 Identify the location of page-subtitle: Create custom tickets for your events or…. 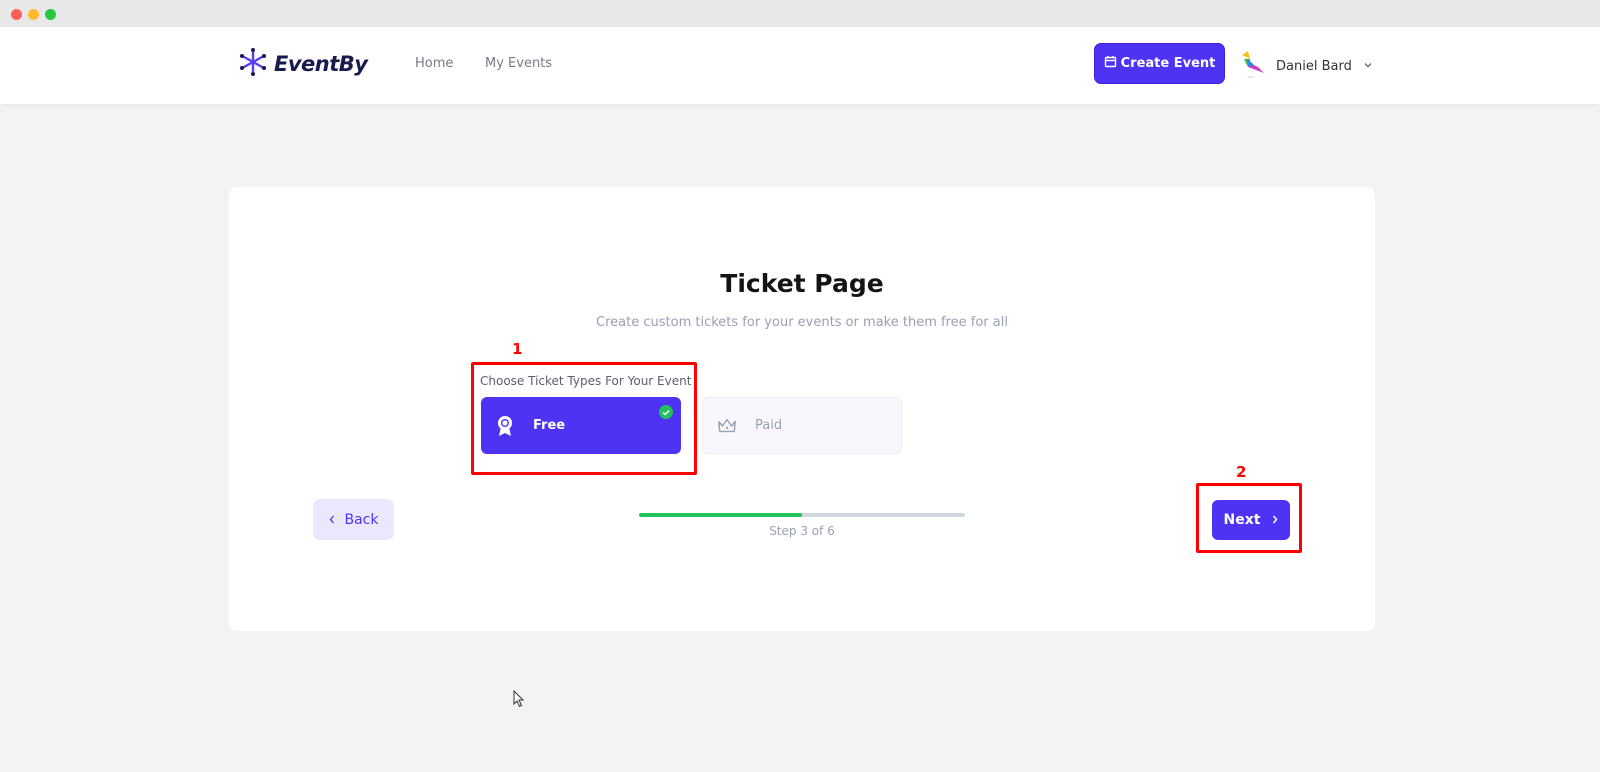
(802, 322).